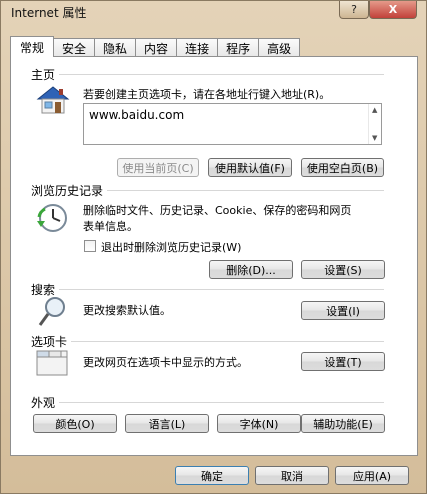  I want to click on homepage-section-label: 主页, so click(43, 75).